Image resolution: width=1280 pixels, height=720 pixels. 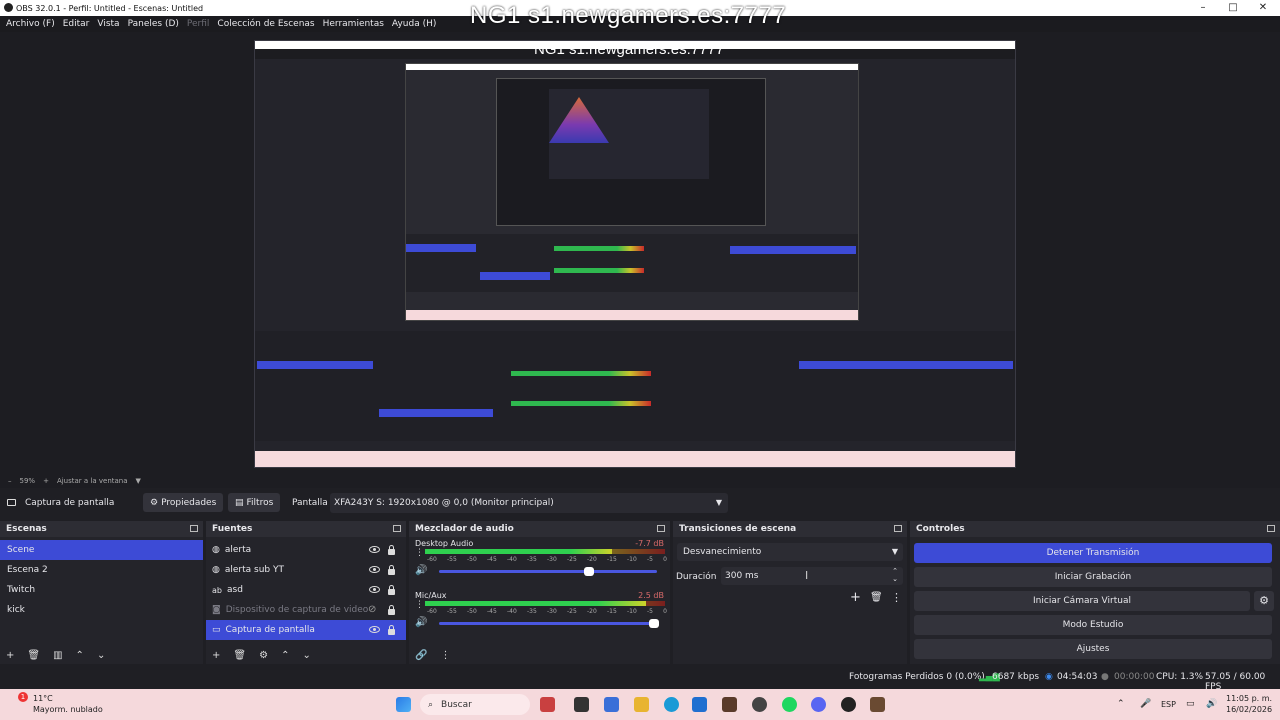 What do you see at coordinates (895, 579) in the screenshot?
I see `stepper-down-icon: ⌄` at bounding box center [895, 579].